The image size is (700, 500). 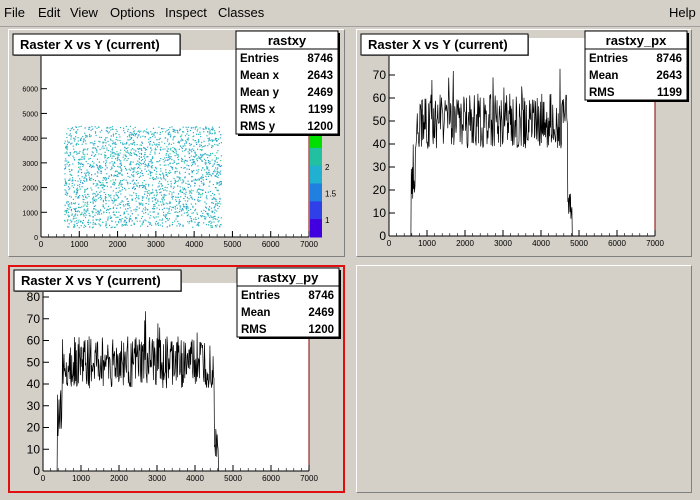 What do you see at coordinates (34, 297) in the screenshot?
I see `y-tick-label: 80` at bounding box center [34, 297].